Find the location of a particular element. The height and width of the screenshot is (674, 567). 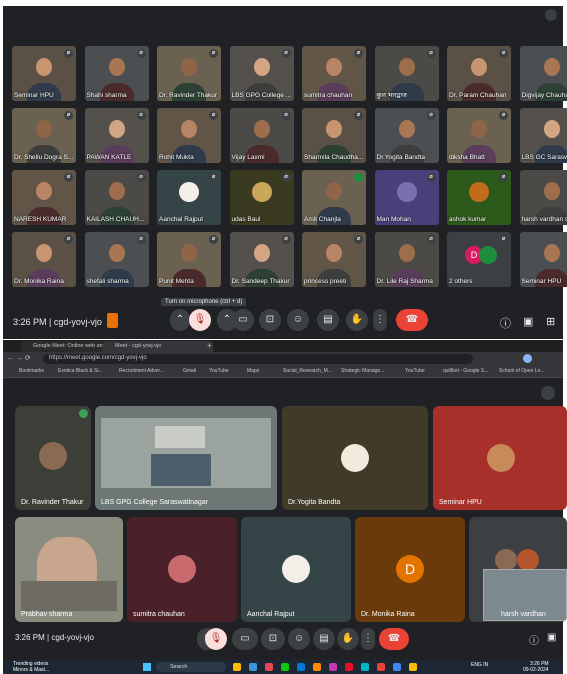

participant-tile: ⌀Dr. Ravinder Thakur is located at coordinates (189, 73).